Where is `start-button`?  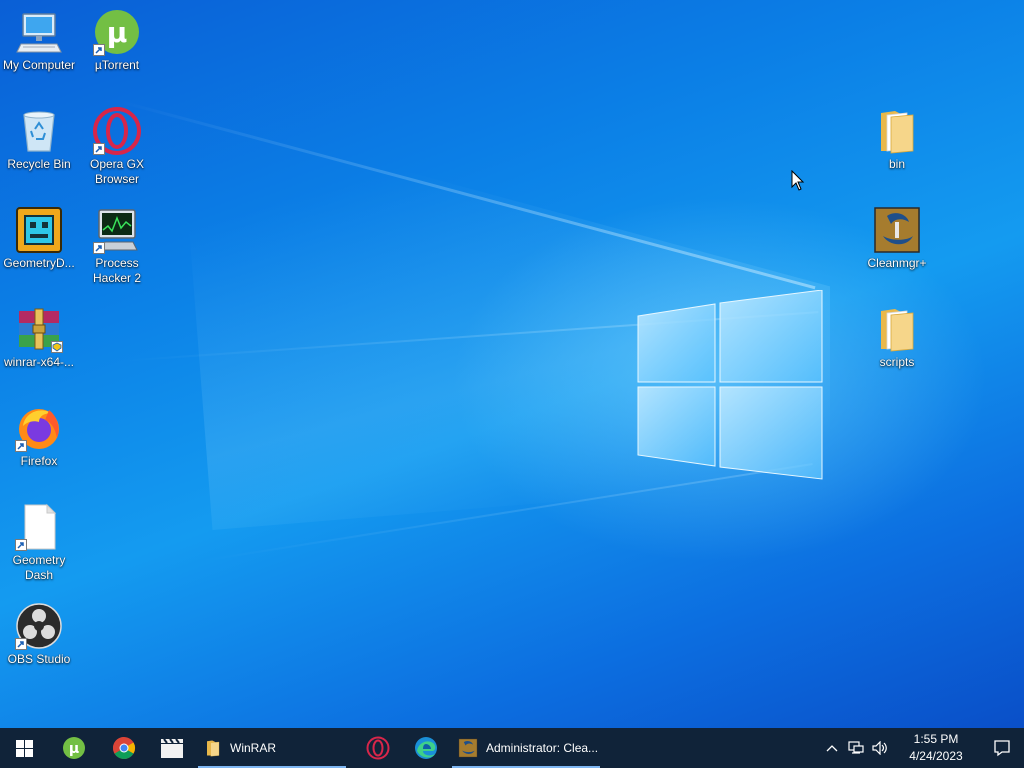
start-button is located at coordinates (24, 748).